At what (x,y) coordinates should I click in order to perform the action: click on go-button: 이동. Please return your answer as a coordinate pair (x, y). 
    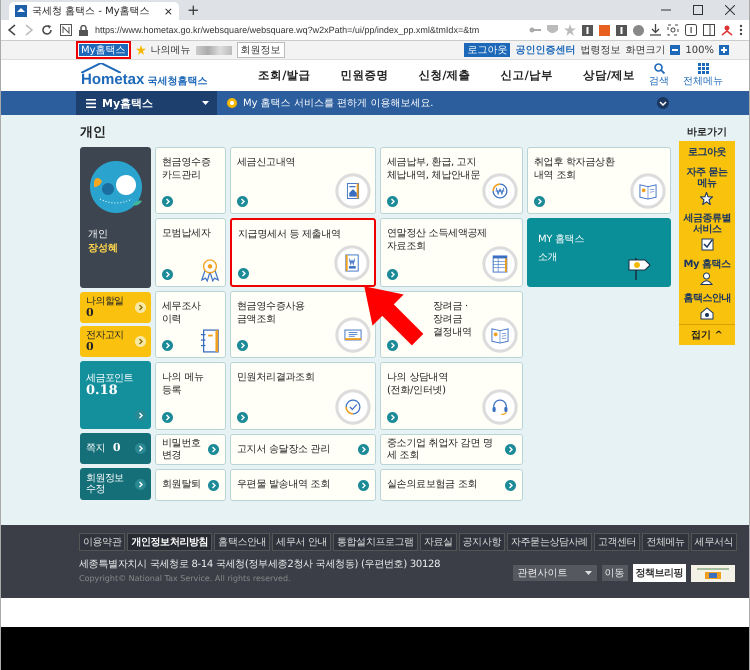
    Looking at the image, I should click on (615, 573).